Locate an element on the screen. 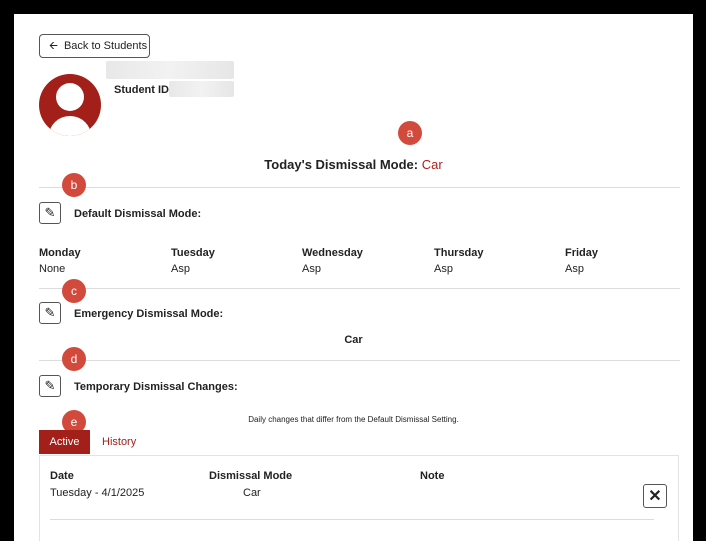 The height and width of the screenshot is (541, 706). annotation-marker-d: d is located at coordinates (74, 359).